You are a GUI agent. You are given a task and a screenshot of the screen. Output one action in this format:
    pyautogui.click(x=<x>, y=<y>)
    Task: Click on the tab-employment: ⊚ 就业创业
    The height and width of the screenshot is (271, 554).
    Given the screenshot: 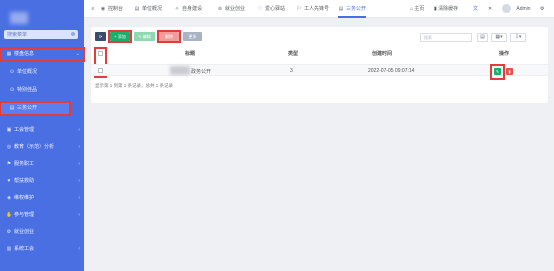 What is the action you would take?
    pyautogui.click(x=231, y=9)
    